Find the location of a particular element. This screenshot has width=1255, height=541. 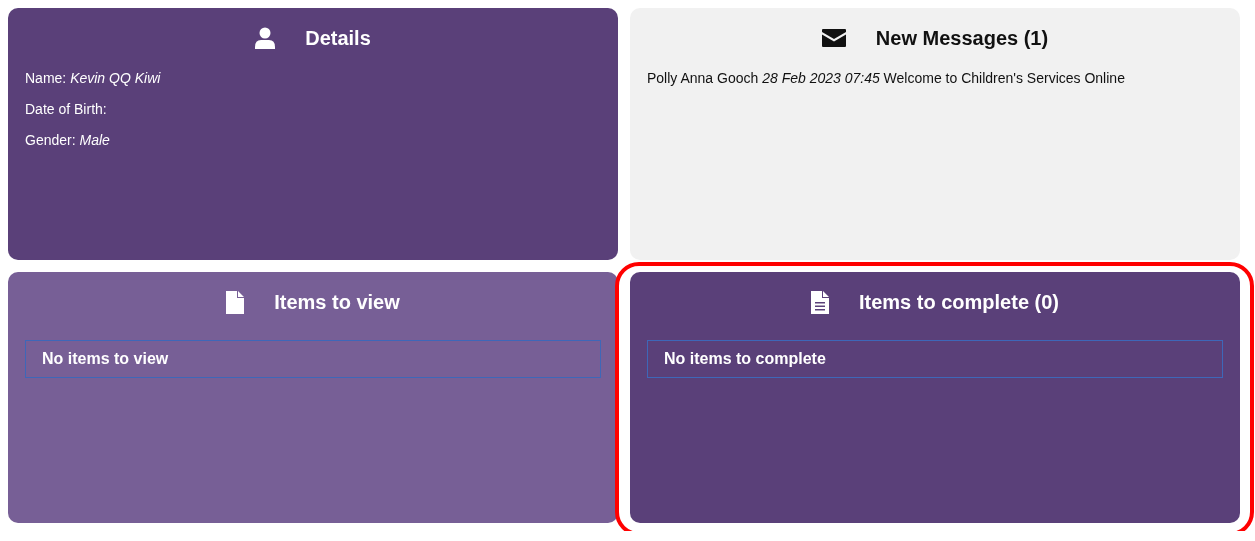

panel-title: Details is located at coordinates (338, 38).